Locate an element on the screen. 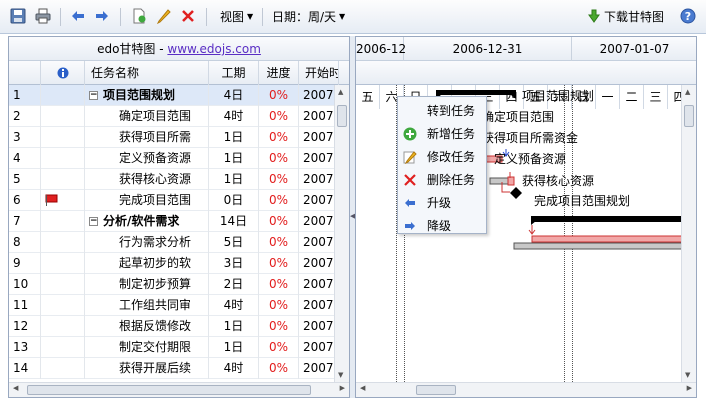 Image resolution: width=706 pixels, height=406 pixels. table-row: 9 起草初步的软 3日 0% 2007- is located at coordinates (179, 263).